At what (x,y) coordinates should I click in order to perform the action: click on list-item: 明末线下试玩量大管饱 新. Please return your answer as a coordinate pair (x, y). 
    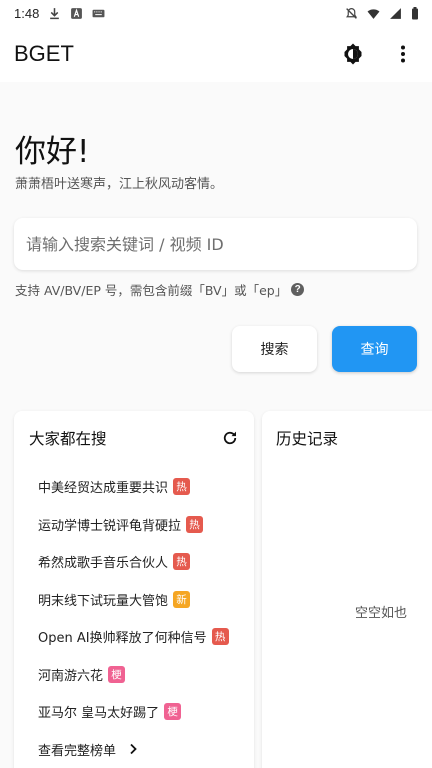
    Looking at the image, I should click on (143, 600).